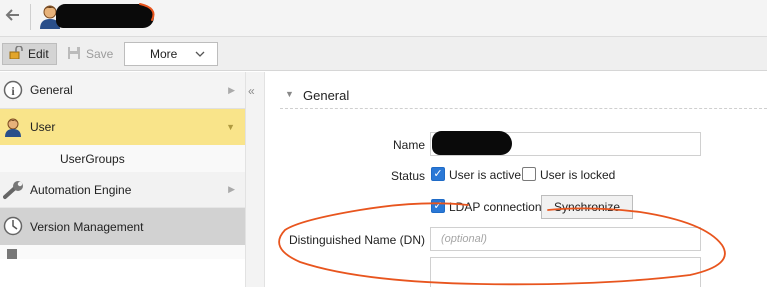 The width and height of the screenshot is (767, 287). What do you see at coordinates (565, 239) in the screenshot?
I see `distinguished-name-input: (optional)` at bounding box center [565, 239].